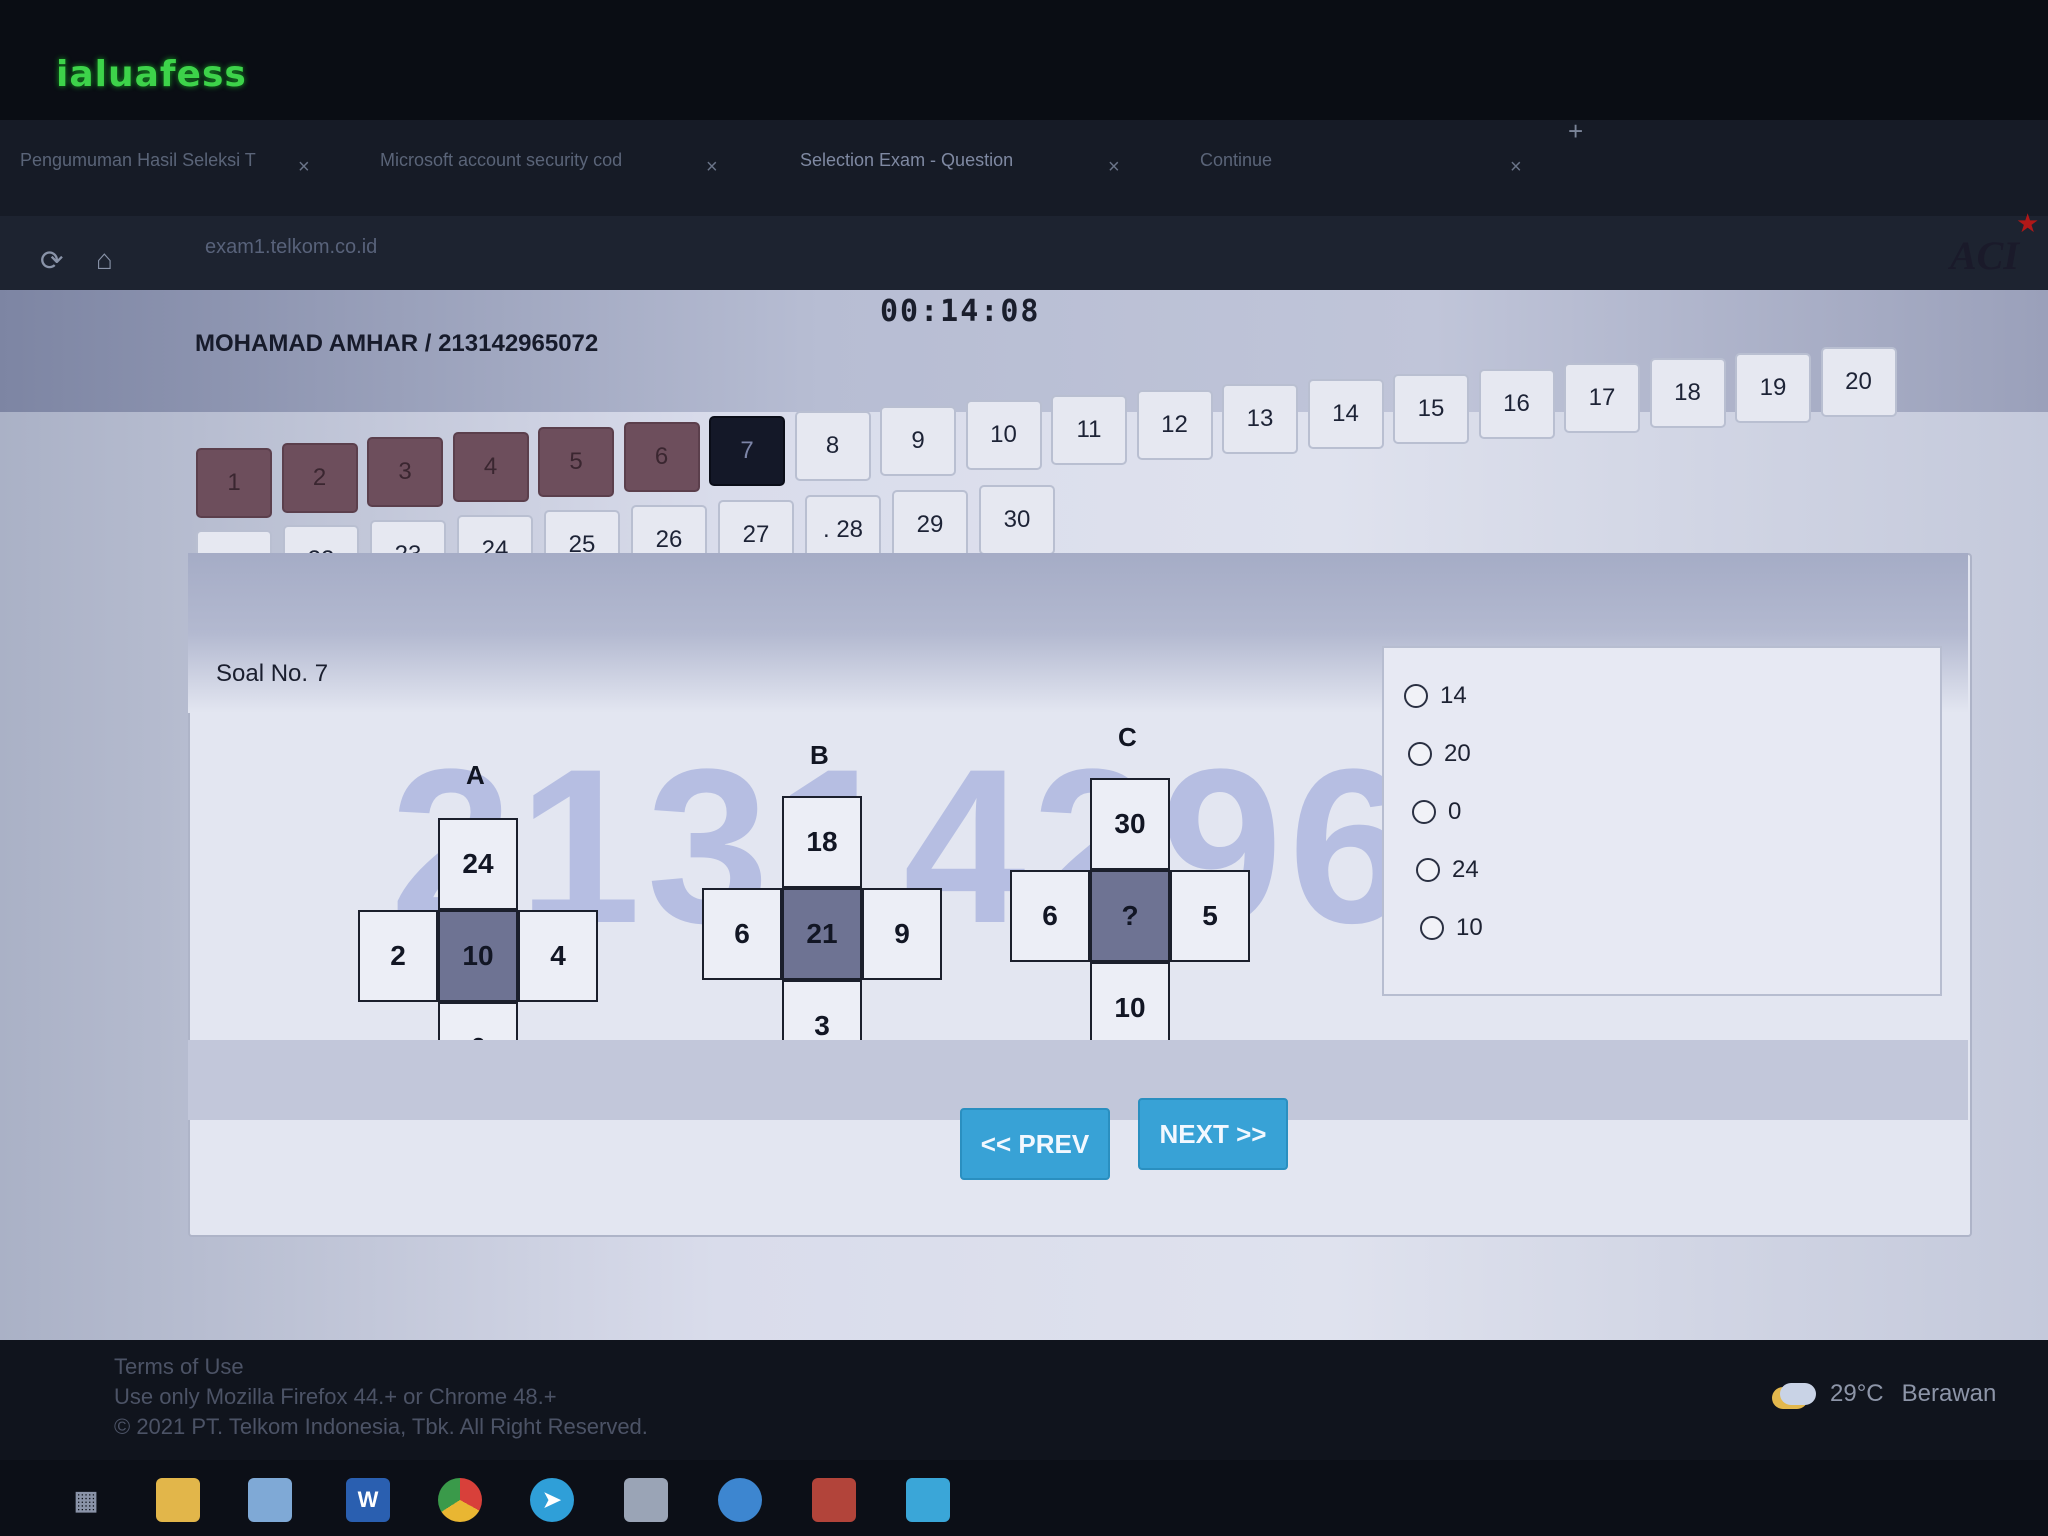  Describe the element at coordinates (1130, 916) in the screenshot. I see `figure-c-center-cell: ?` at that location.